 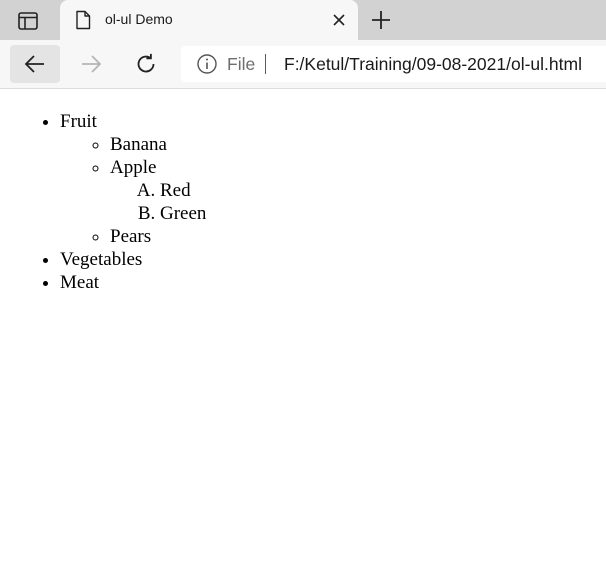 I want to click on list-item-label: Green, so click(x=183, y=213).